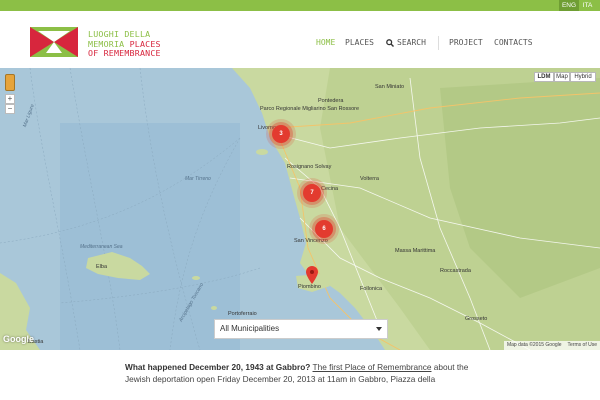 This screenshot has width=600, height=400. Describe the element at coordinates (371, 289) in the screenshot. I see `map-label-follonica: Follonica` at that location.